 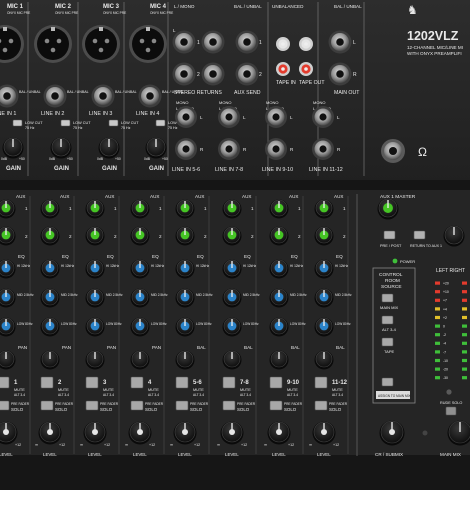 I want to click on level-label: LEVEL, so click(x=6, y=454).